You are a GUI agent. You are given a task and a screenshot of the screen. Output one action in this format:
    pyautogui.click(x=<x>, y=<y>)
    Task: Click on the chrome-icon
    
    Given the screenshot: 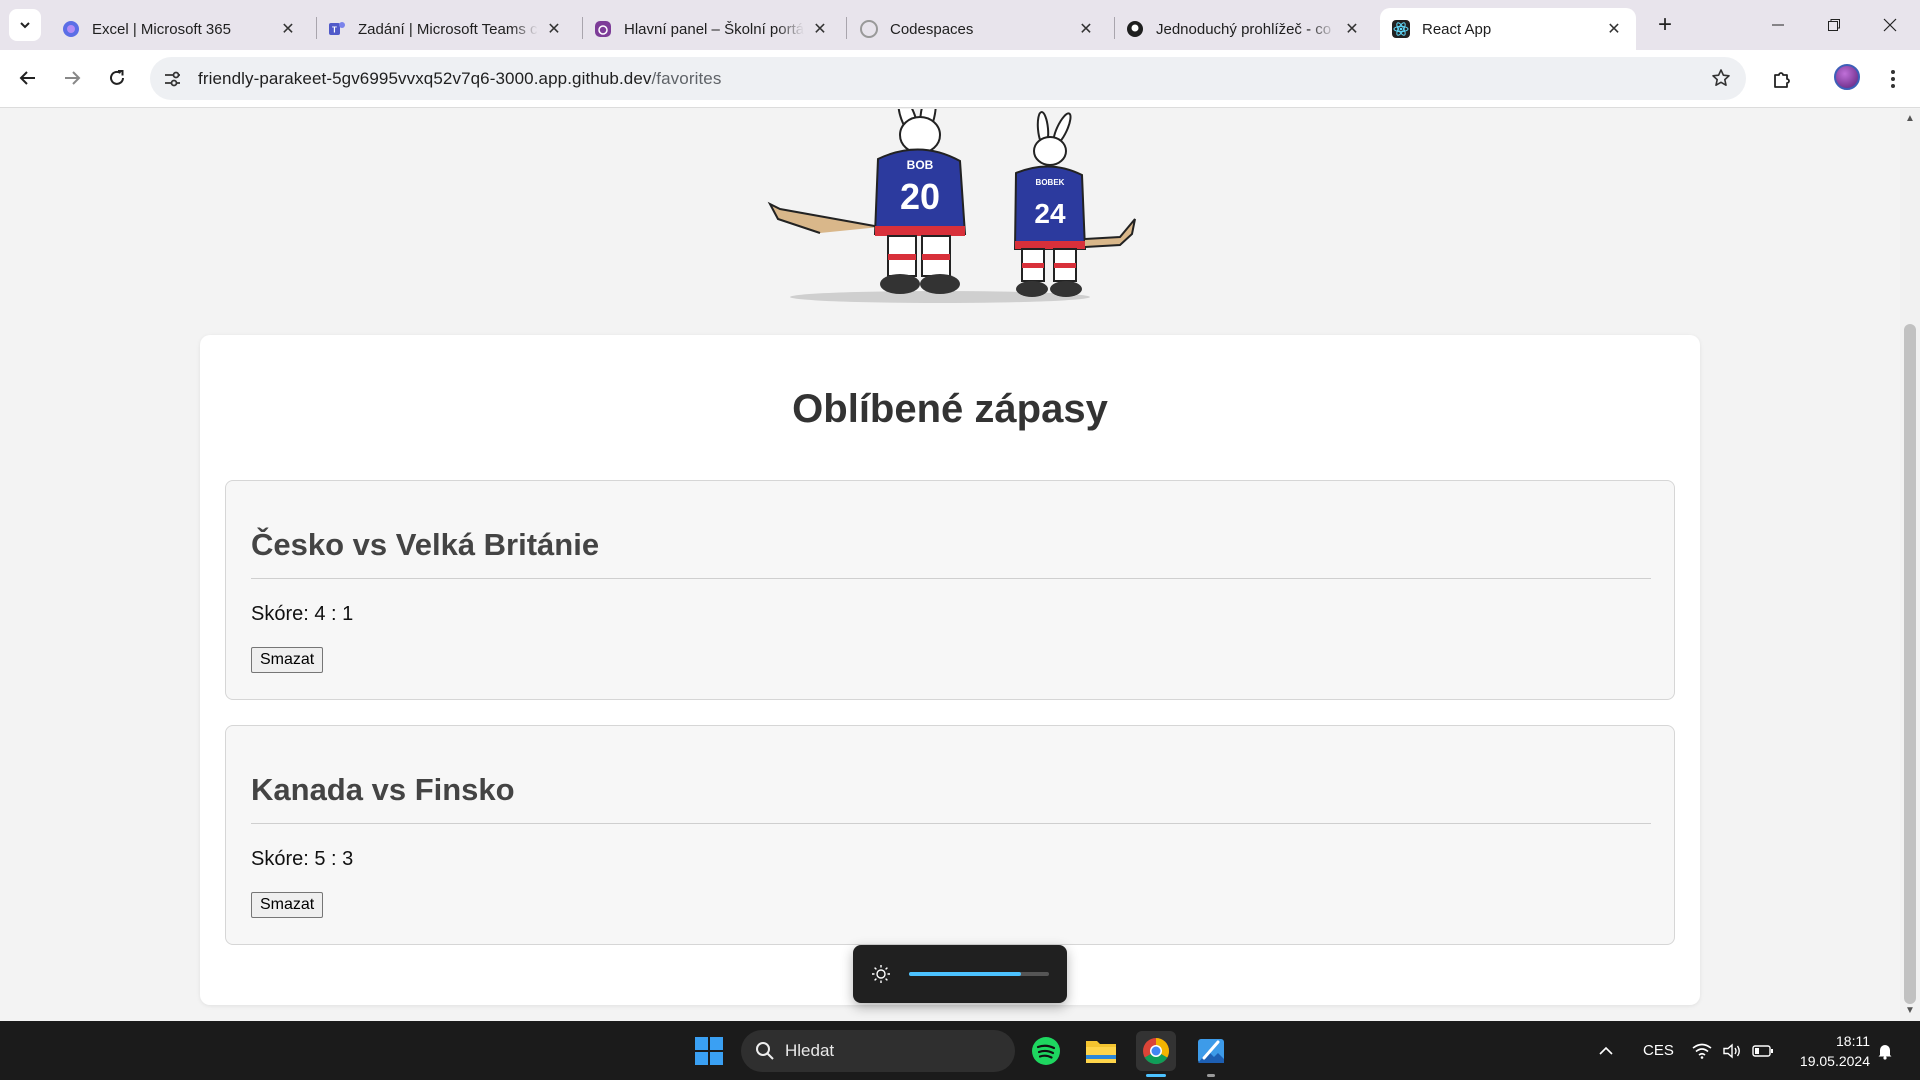 What is the action you would take?
    pyautogui.click(x=1156, y=1051)
    